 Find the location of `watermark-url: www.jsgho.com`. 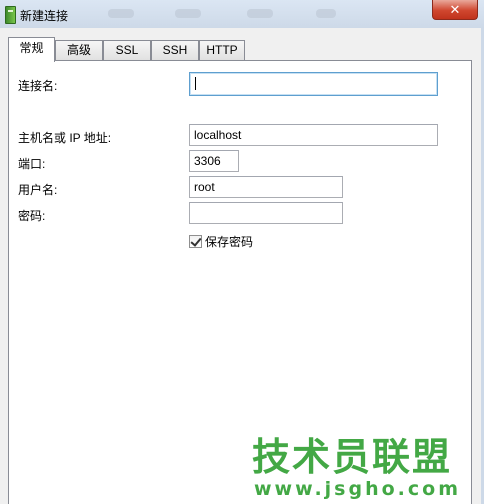

watermark-url: www.jsgho.com is located at coordinates (357, 489).